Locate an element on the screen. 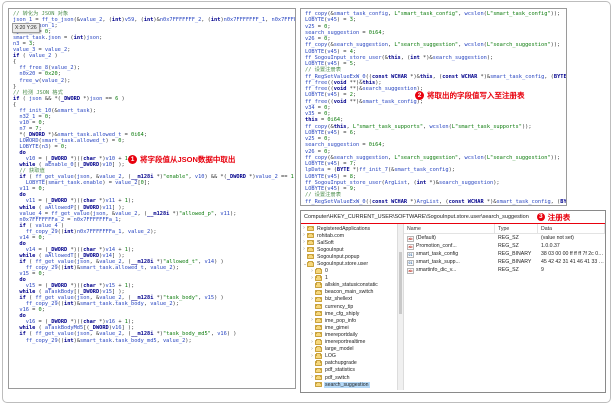 The width and height of the screenshot is (614, 406). annotation-3: 3 注册表 is located at coordinates (553, 217).